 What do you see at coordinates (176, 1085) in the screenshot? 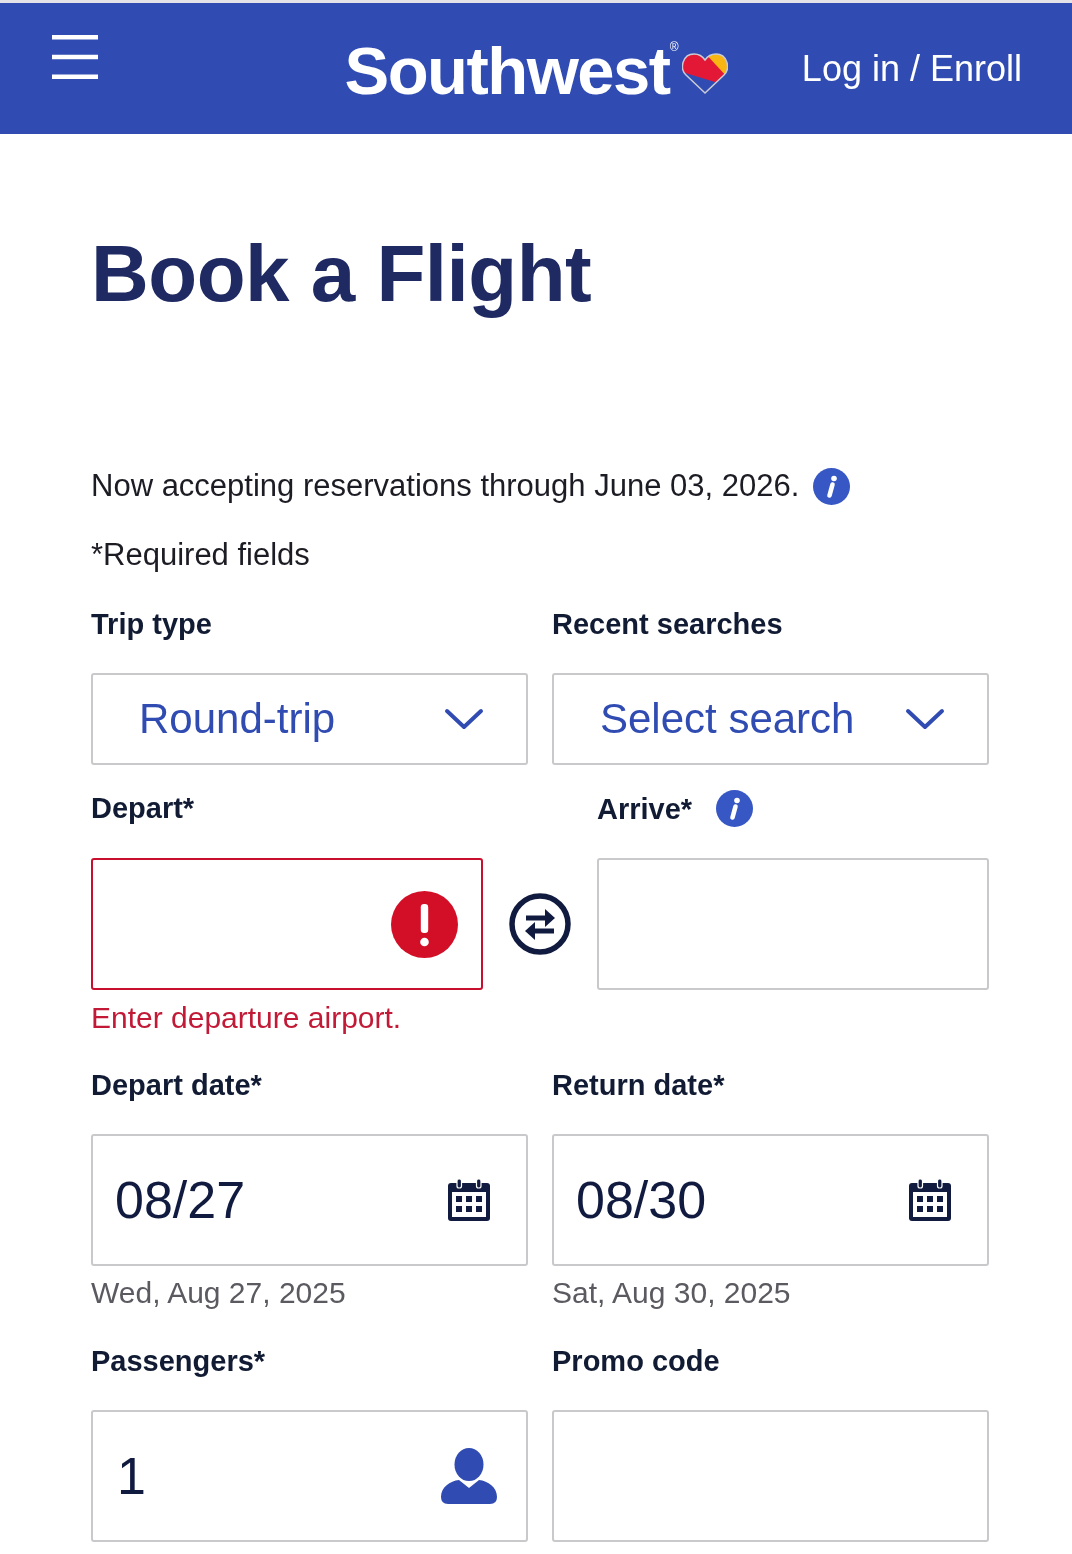
I see `field-label: Depart date*` at bounding box center [176, 1085].